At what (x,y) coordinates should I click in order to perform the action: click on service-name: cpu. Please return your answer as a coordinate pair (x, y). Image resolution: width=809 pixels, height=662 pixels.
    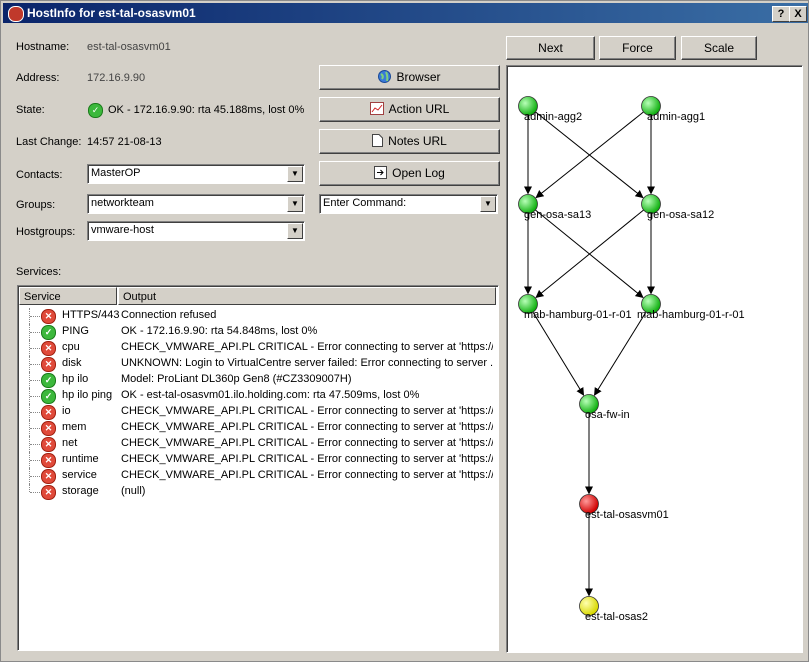
    Looking at the image, I should click on (71, 347).